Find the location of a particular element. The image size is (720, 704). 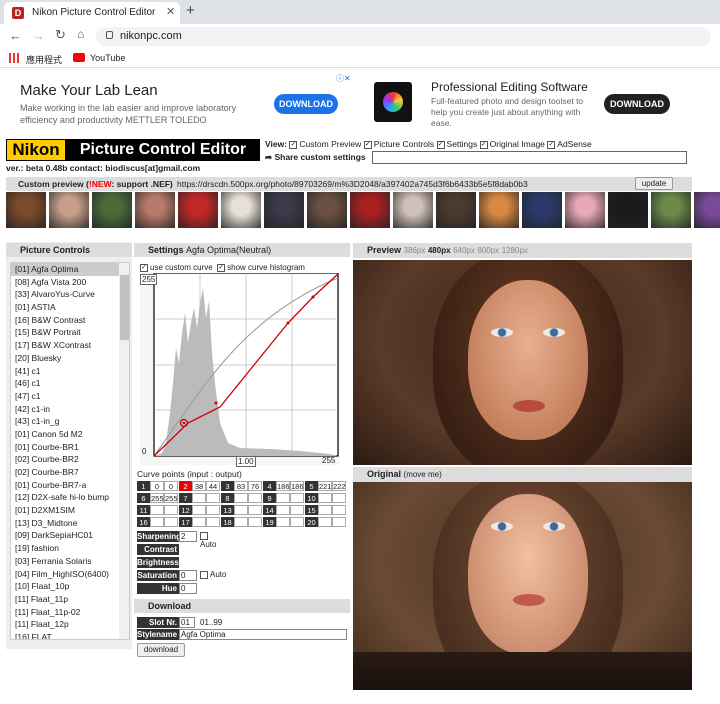

curve-point-output: 255 is located at coordinates (171, 498).